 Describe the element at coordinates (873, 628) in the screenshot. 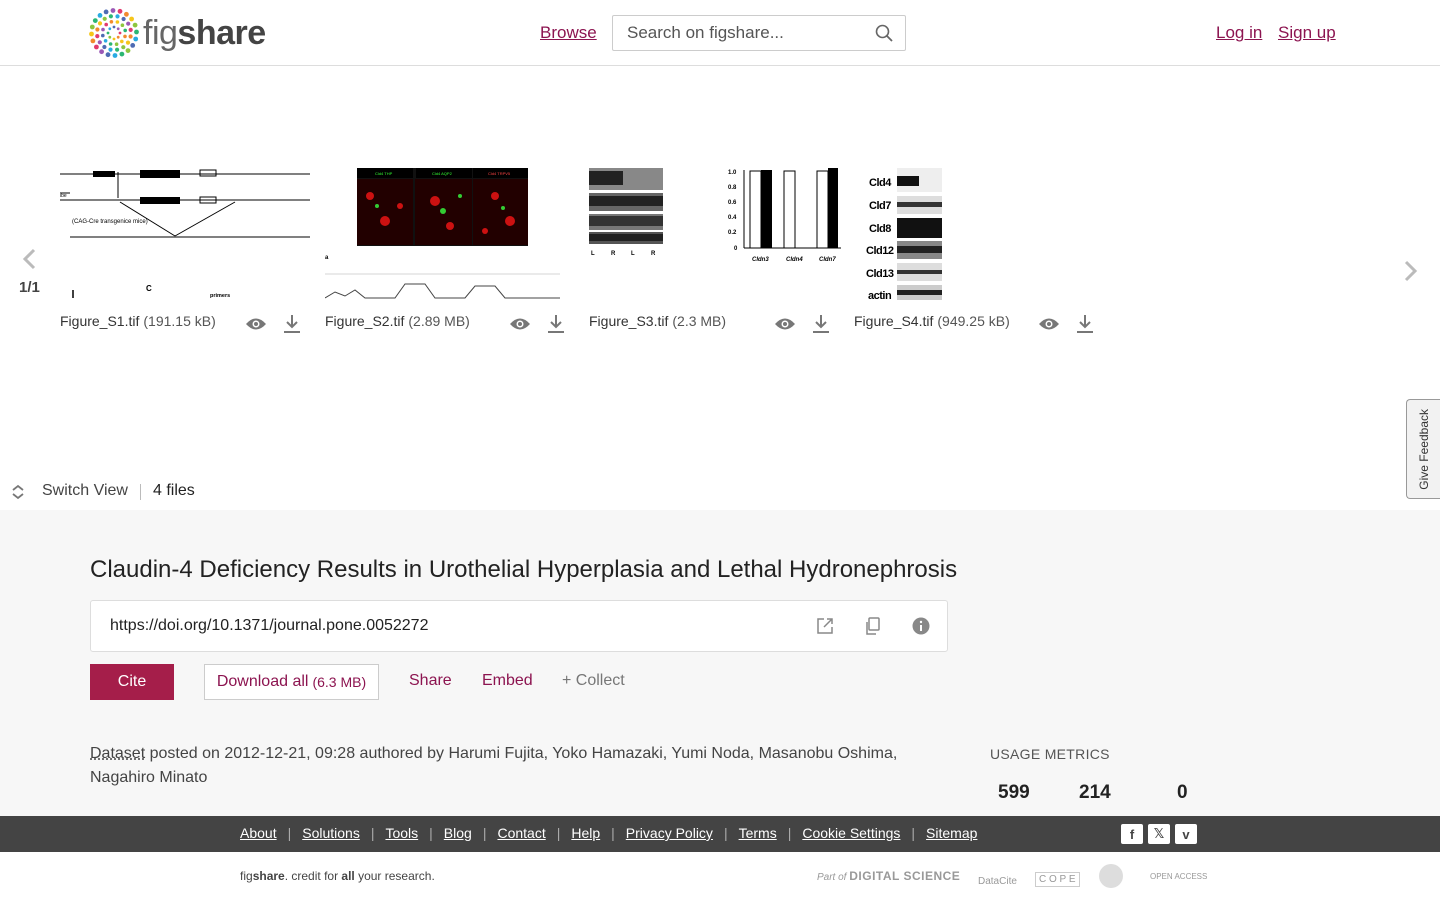

I see `copy-icon` at that location.